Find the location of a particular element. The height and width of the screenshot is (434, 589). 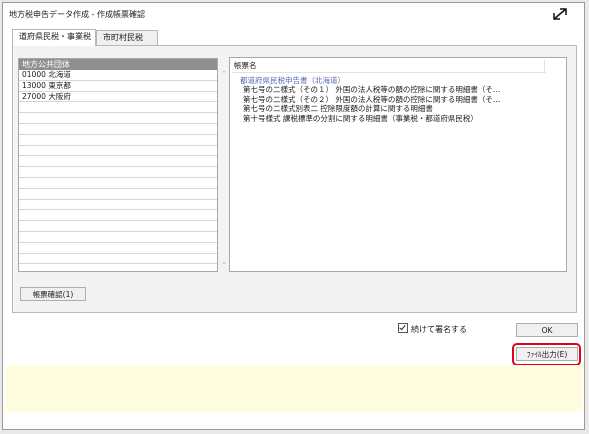

checkbox-checked-icon is located at coordinates (403, 328).